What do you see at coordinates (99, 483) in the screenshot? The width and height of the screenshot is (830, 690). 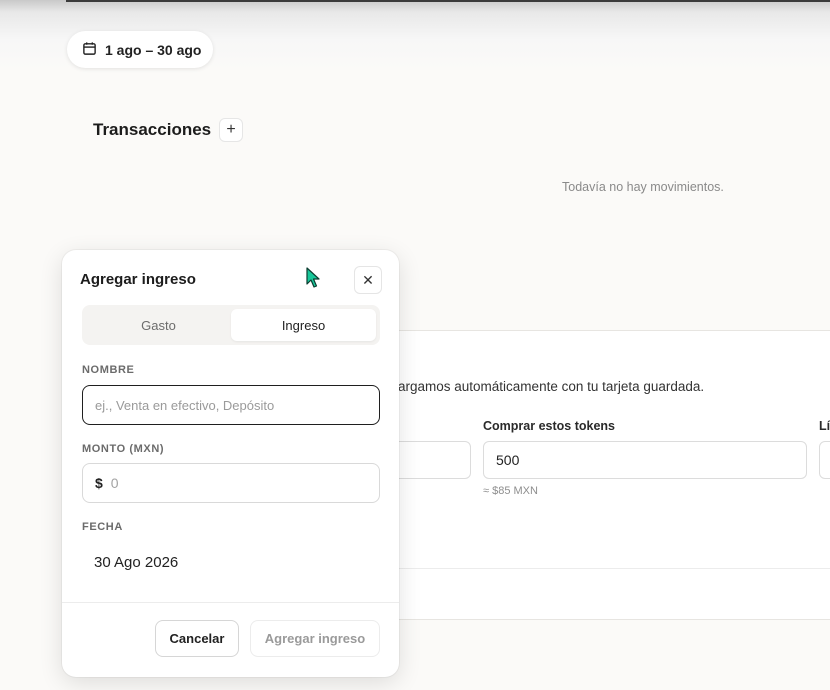 I see `currency-symbol: $` at bounding box center [99, 483].